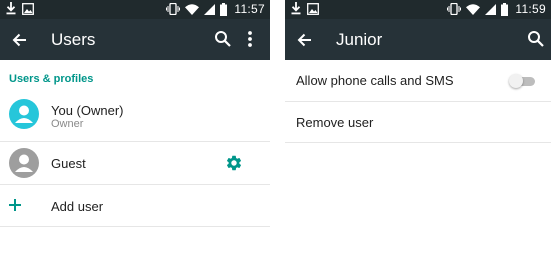  What do you see at coordinates (249, 9) in the screenshot?
I see `clock: 11:57` at bounding box center [249, 9].